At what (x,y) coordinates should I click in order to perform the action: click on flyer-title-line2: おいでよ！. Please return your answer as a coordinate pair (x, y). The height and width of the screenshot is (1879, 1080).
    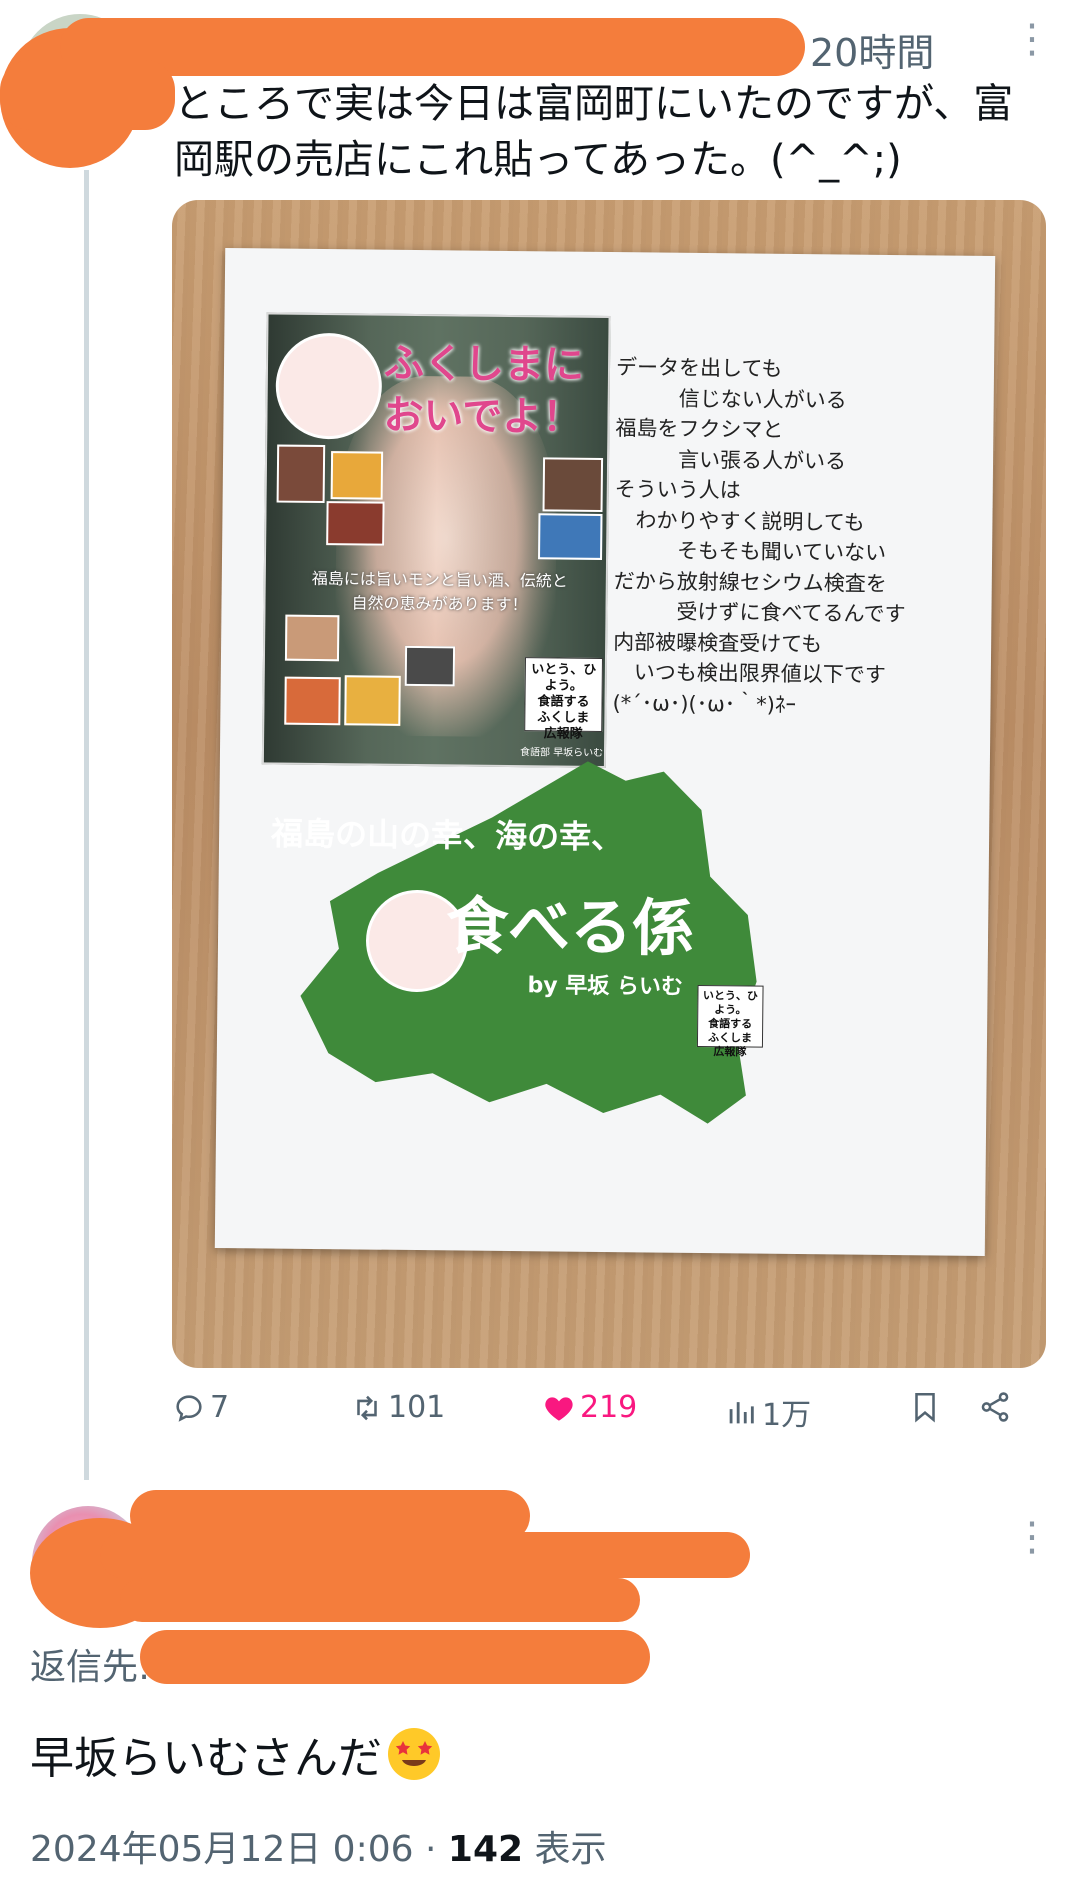
    Looking at the image, I should click on (483, 416).